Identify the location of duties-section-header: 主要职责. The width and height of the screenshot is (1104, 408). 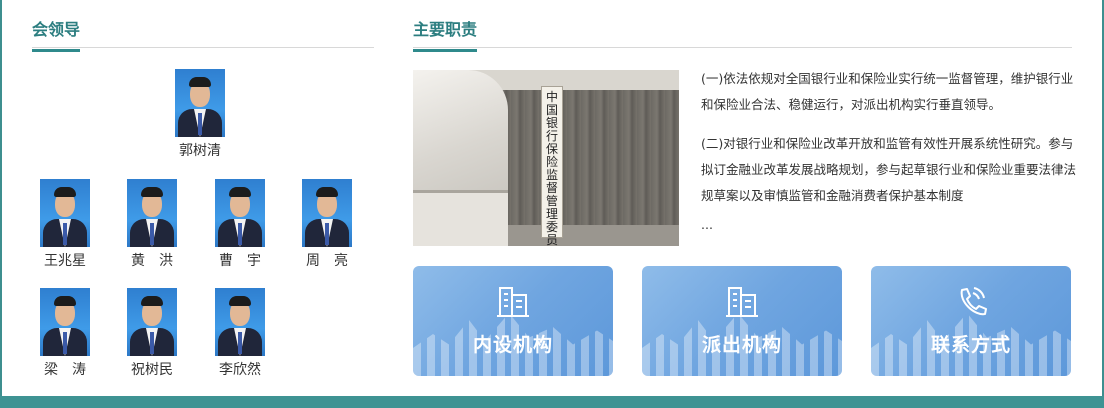
(742, 26).